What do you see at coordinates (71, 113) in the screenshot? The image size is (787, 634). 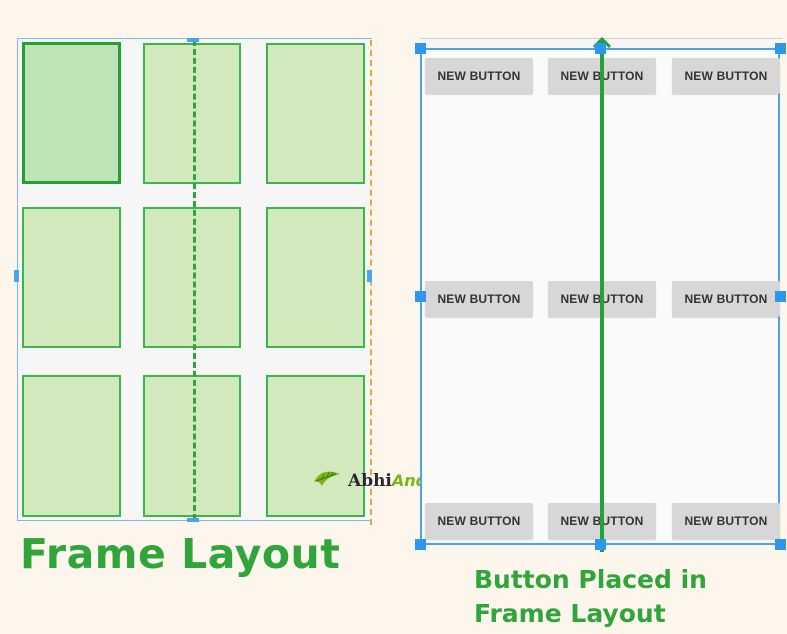 I see `grid-cell-selected` at bounding box center [71, 113].